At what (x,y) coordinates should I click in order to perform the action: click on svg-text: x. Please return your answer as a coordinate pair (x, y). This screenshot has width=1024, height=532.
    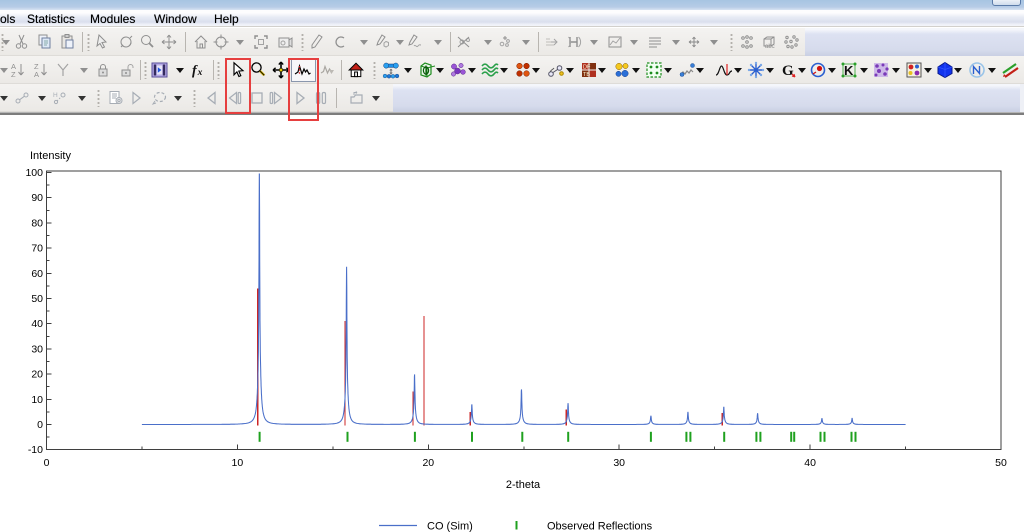
    Looking at the image, I should click on (200, 73).